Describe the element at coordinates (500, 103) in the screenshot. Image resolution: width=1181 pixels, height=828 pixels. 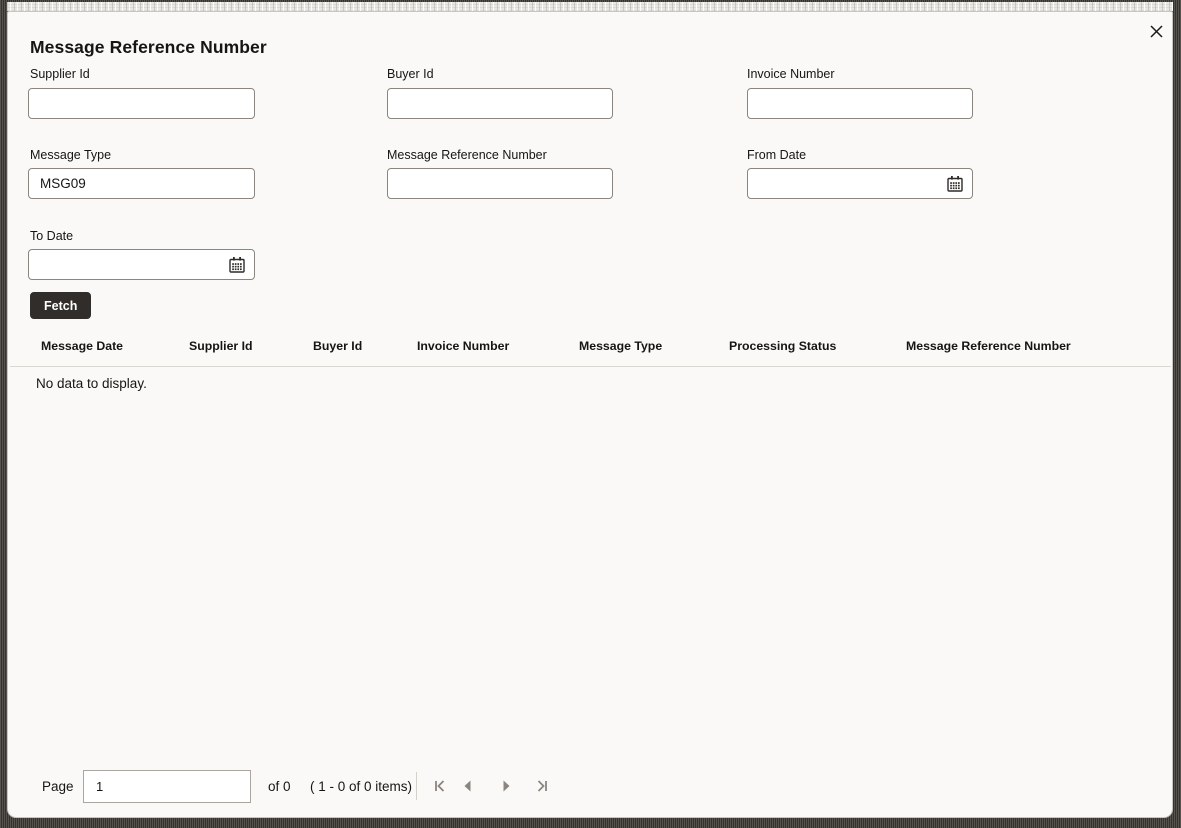
I see `buyer-id-input` at that location.